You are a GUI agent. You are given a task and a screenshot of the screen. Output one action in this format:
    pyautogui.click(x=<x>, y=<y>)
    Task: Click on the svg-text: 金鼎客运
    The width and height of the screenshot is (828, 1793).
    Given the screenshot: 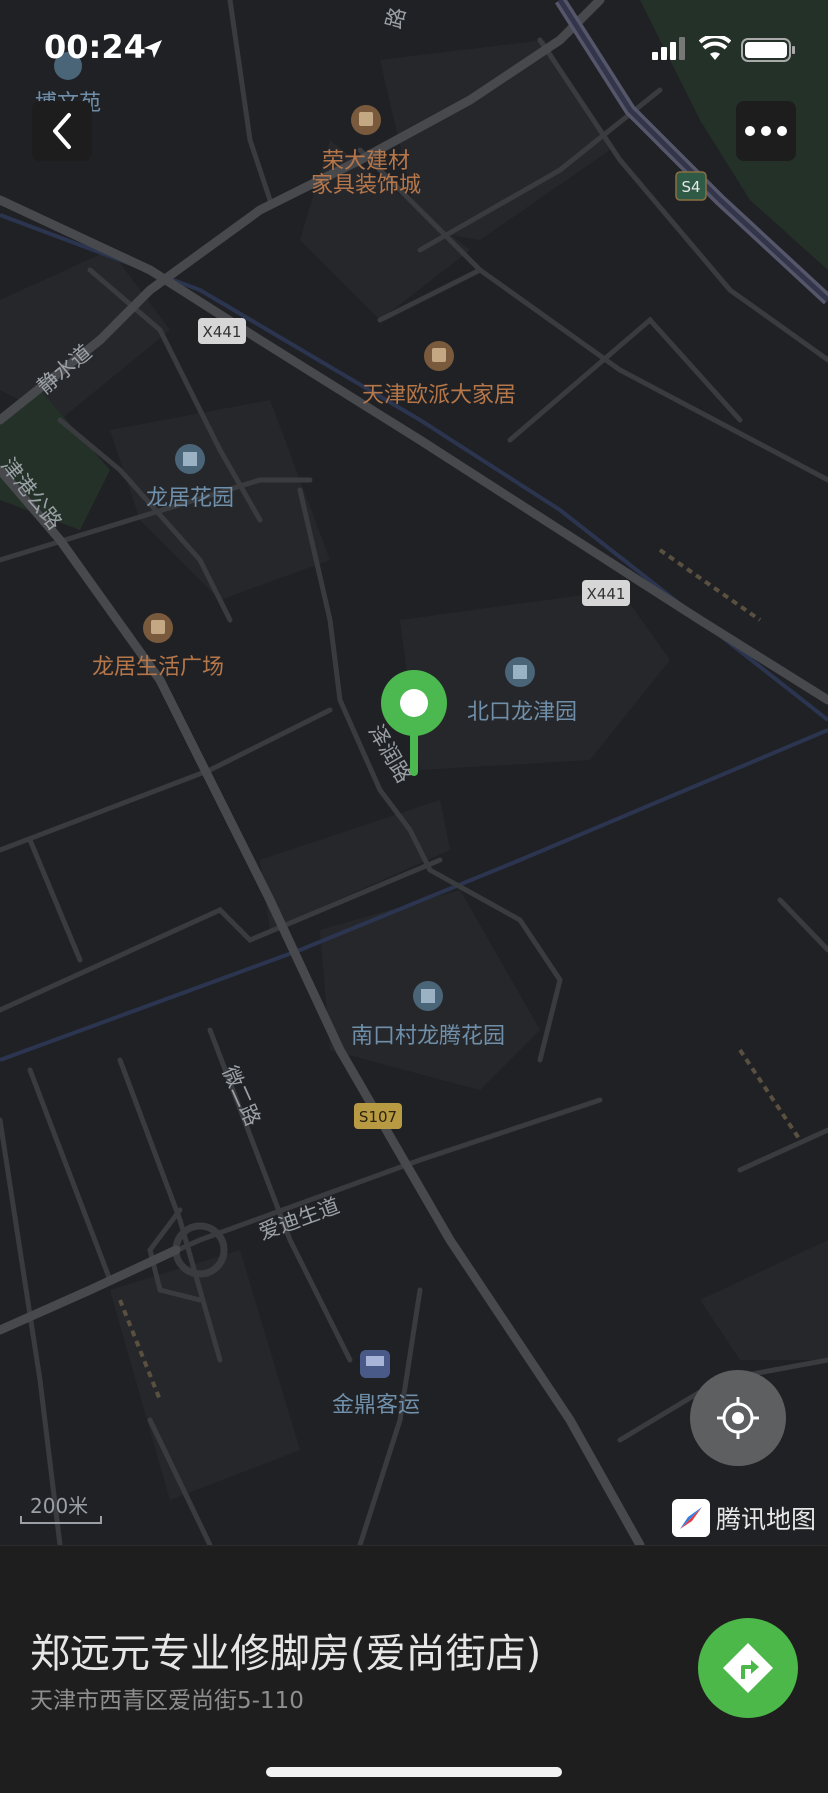 What is the action you would take?
    pyautogui.click(x=376, y=1405)
    